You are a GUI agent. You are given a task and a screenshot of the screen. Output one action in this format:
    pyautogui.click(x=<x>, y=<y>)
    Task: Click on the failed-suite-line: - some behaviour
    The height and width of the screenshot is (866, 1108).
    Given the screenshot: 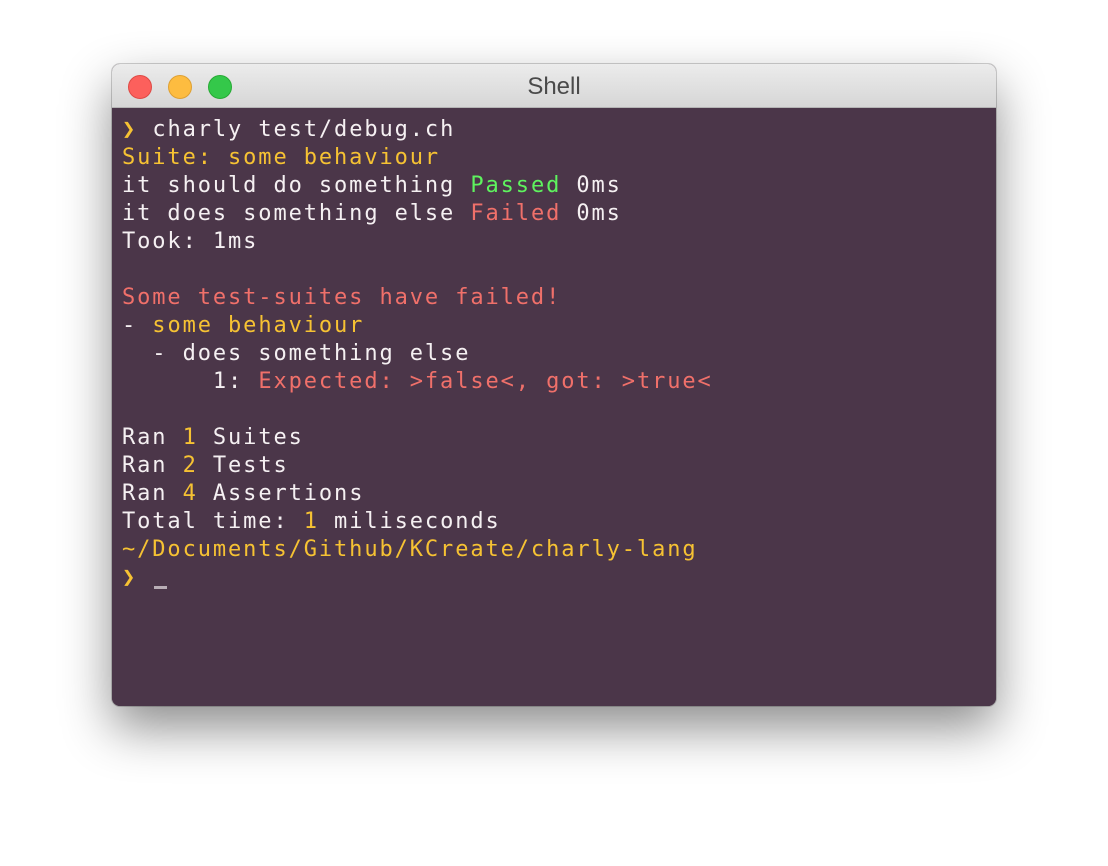 What is the action you would take?
    pyautogui.click(x=559, y=326)
    